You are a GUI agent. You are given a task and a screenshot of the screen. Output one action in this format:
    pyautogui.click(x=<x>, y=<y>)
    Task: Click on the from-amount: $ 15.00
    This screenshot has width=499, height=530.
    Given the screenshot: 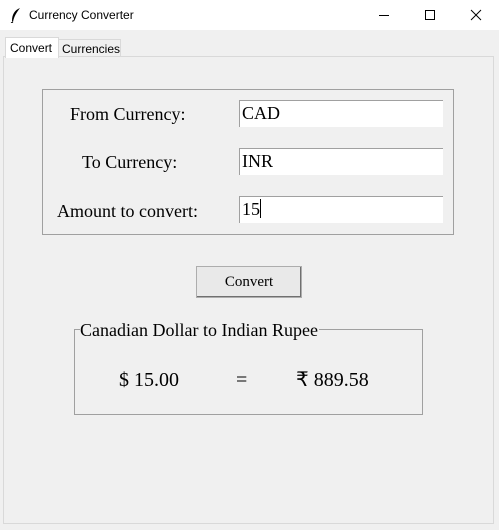 What is the action you would take?
    pyautogui.click(x=149, y=380)
    